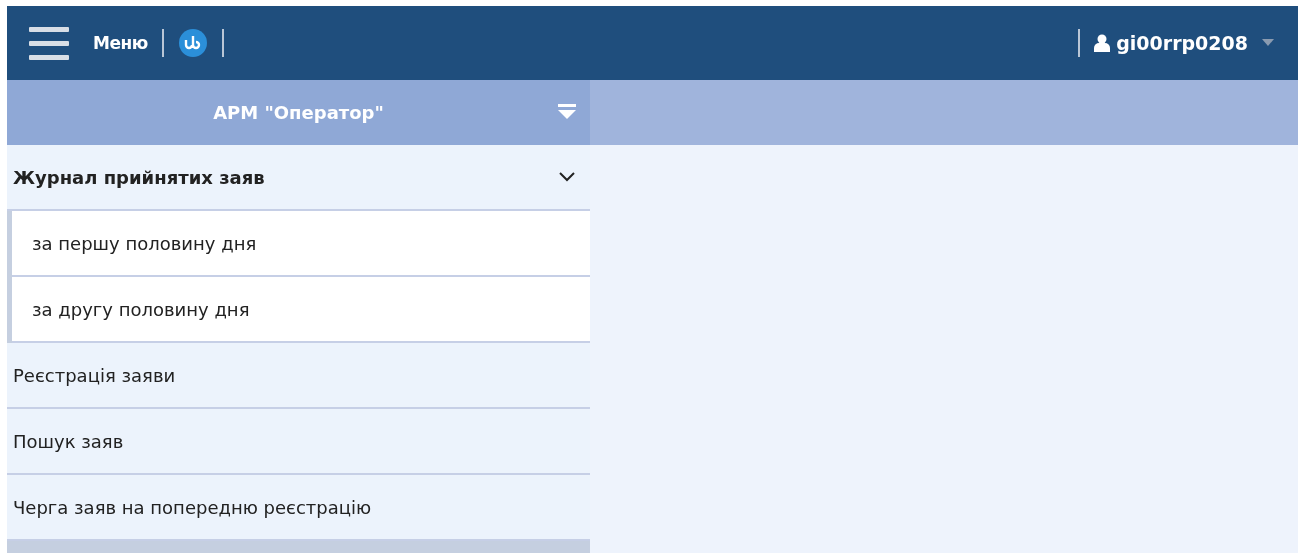 This screenshot has width=1298, height=553. Describe the element at coordinates (298, 178) in the screenshot. I see `menu-item: Журнал прийнятих заяв` at that location.